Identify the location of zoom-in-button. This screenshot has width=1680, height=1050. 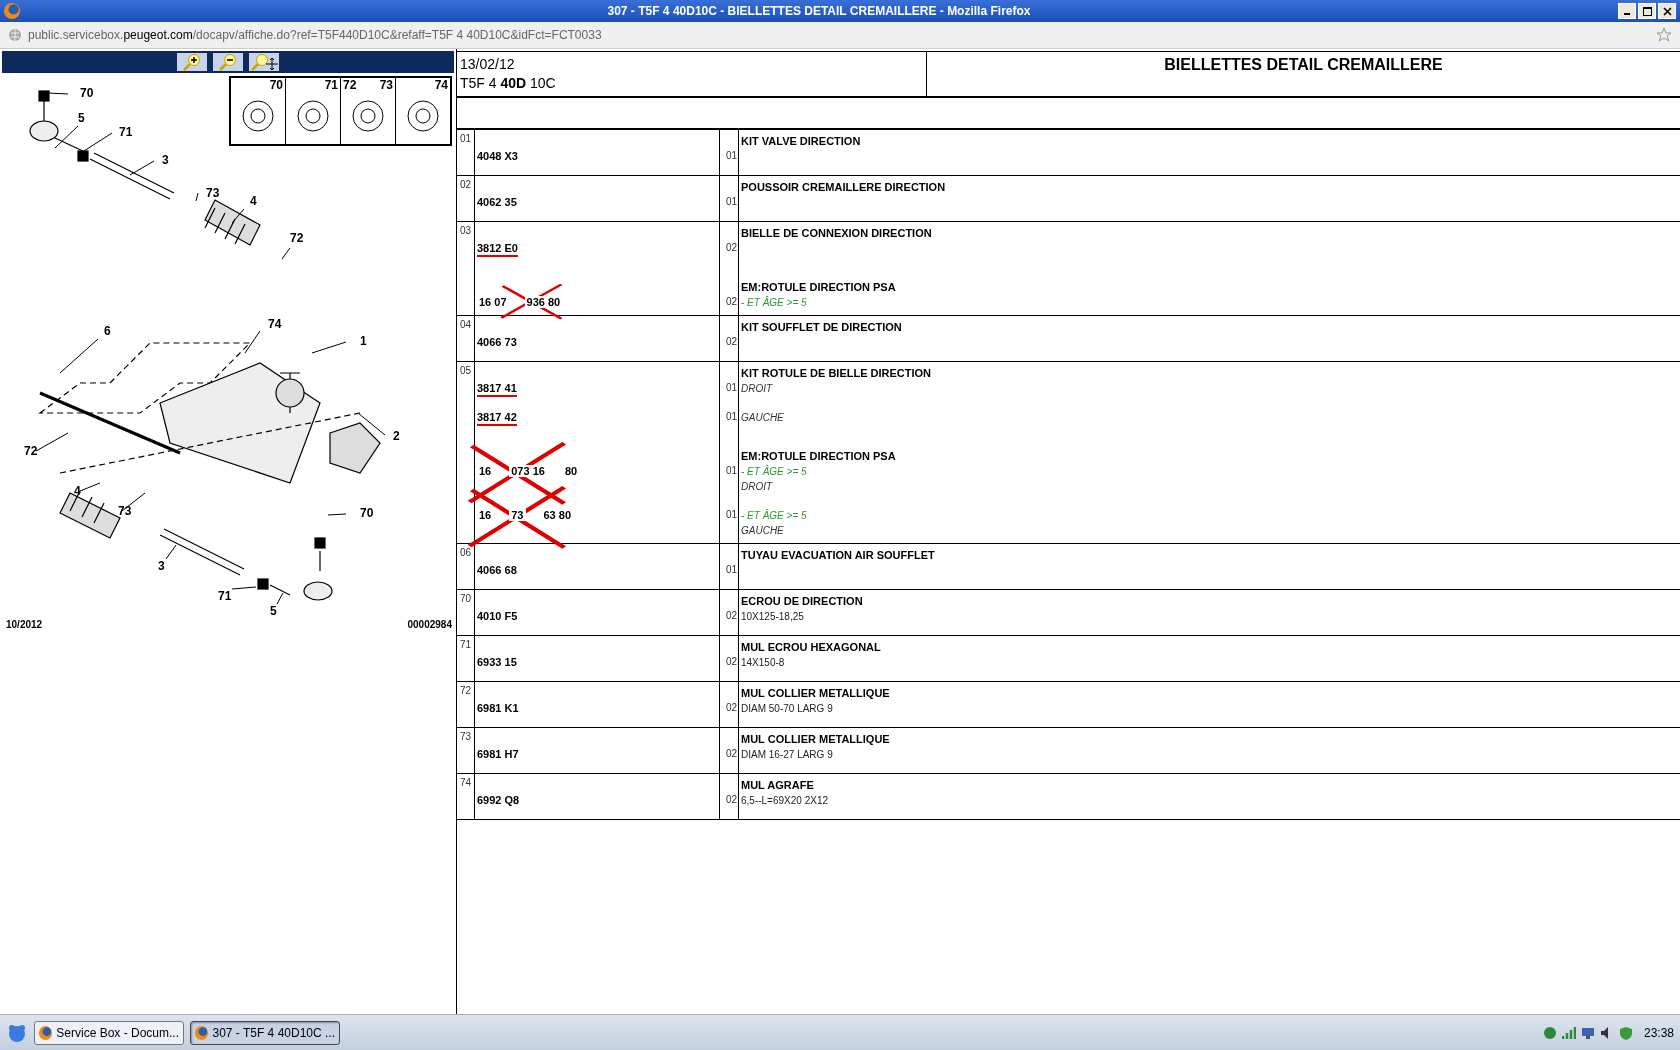
(192, 62).